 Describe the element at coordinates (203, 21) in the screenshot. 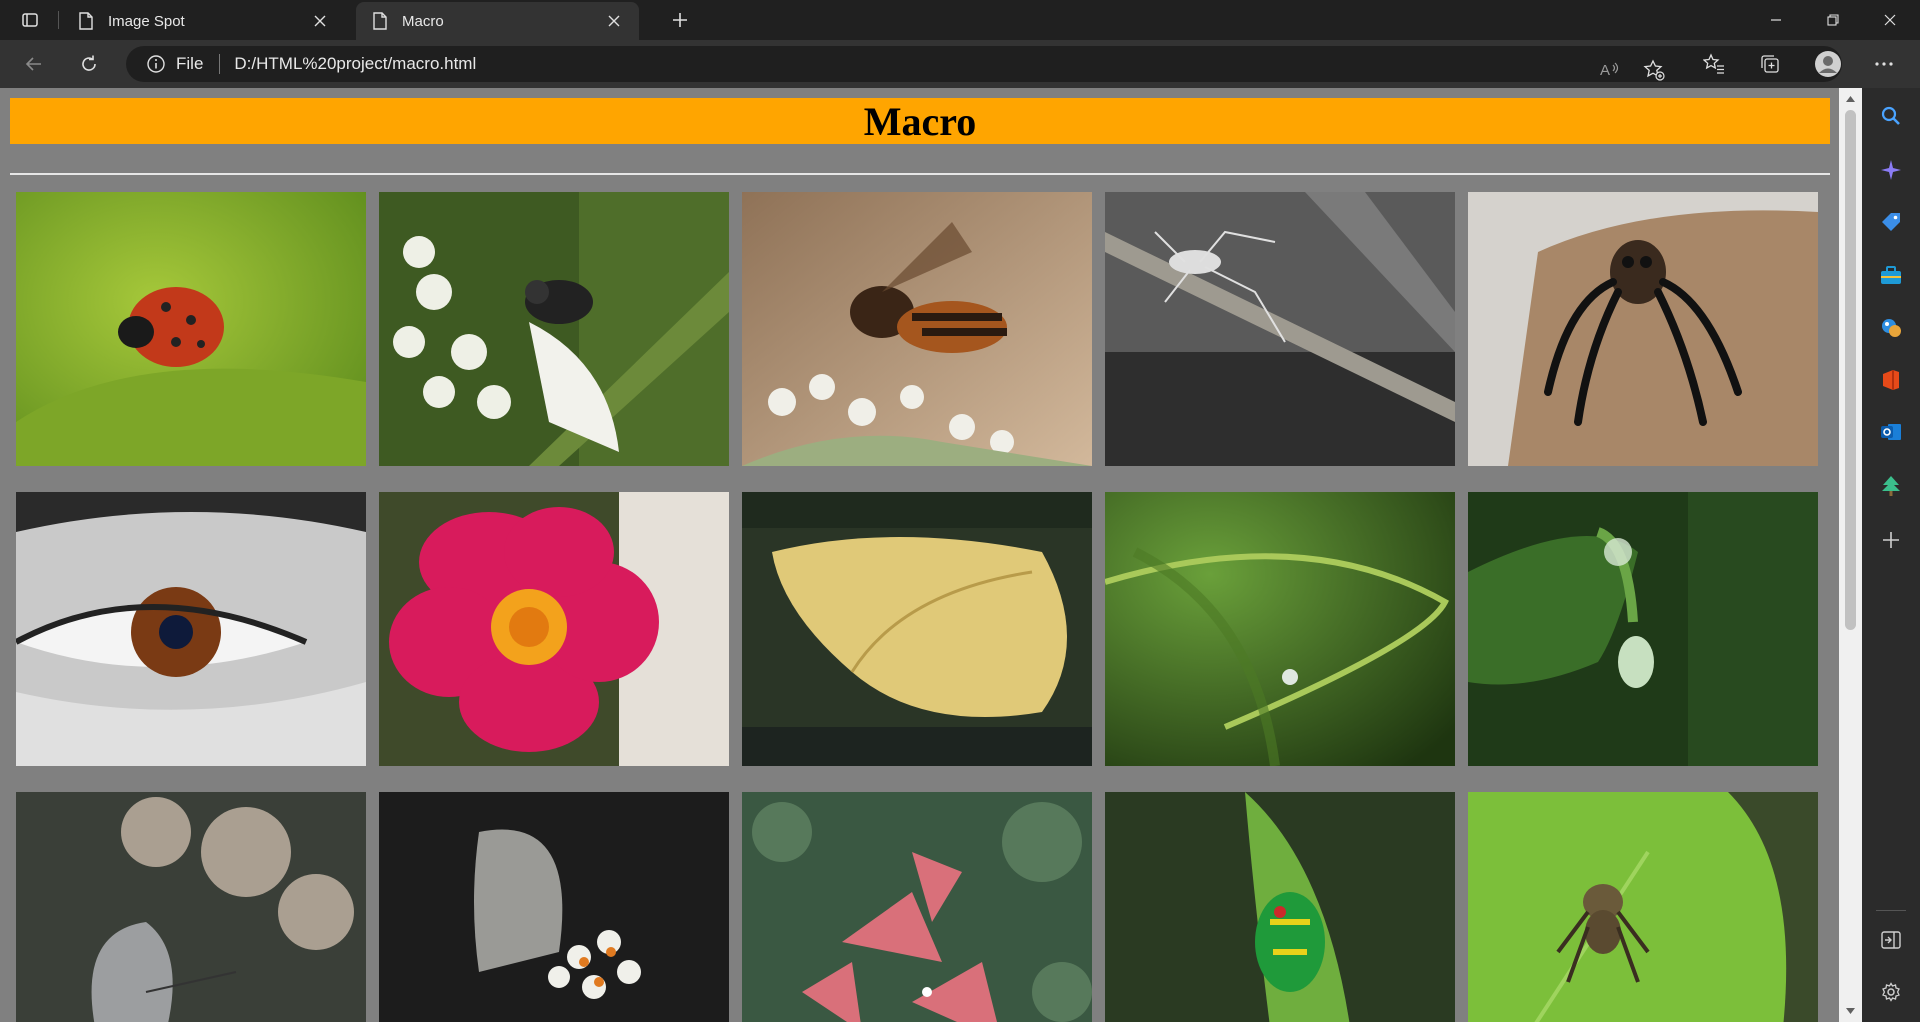

I see `tab-image-spot: Image Spot` at that location.